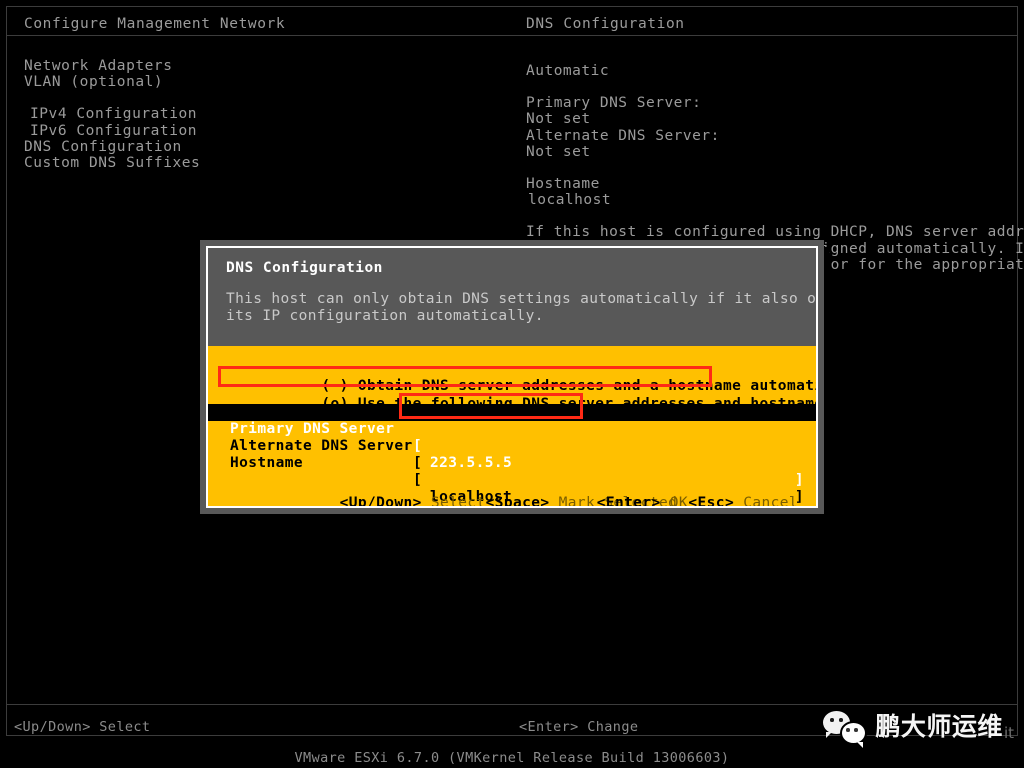 This screenshot has height=768, width=1024. I want to click on field-row-alternate-dns: Alternate DNS Server [ ], so click(512, 463).